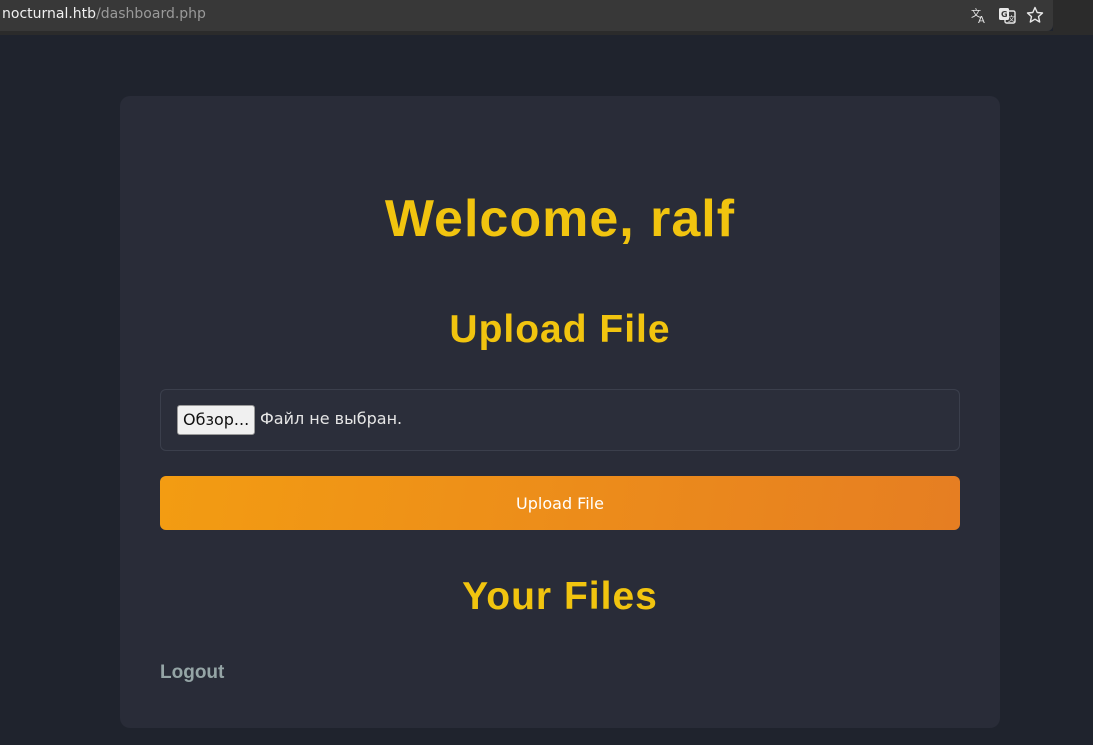  What do you see at coordinates (331, 418) in the screenshot?
I see `file-status-text: Файл не выбран.` at bounding box center [331, 418].